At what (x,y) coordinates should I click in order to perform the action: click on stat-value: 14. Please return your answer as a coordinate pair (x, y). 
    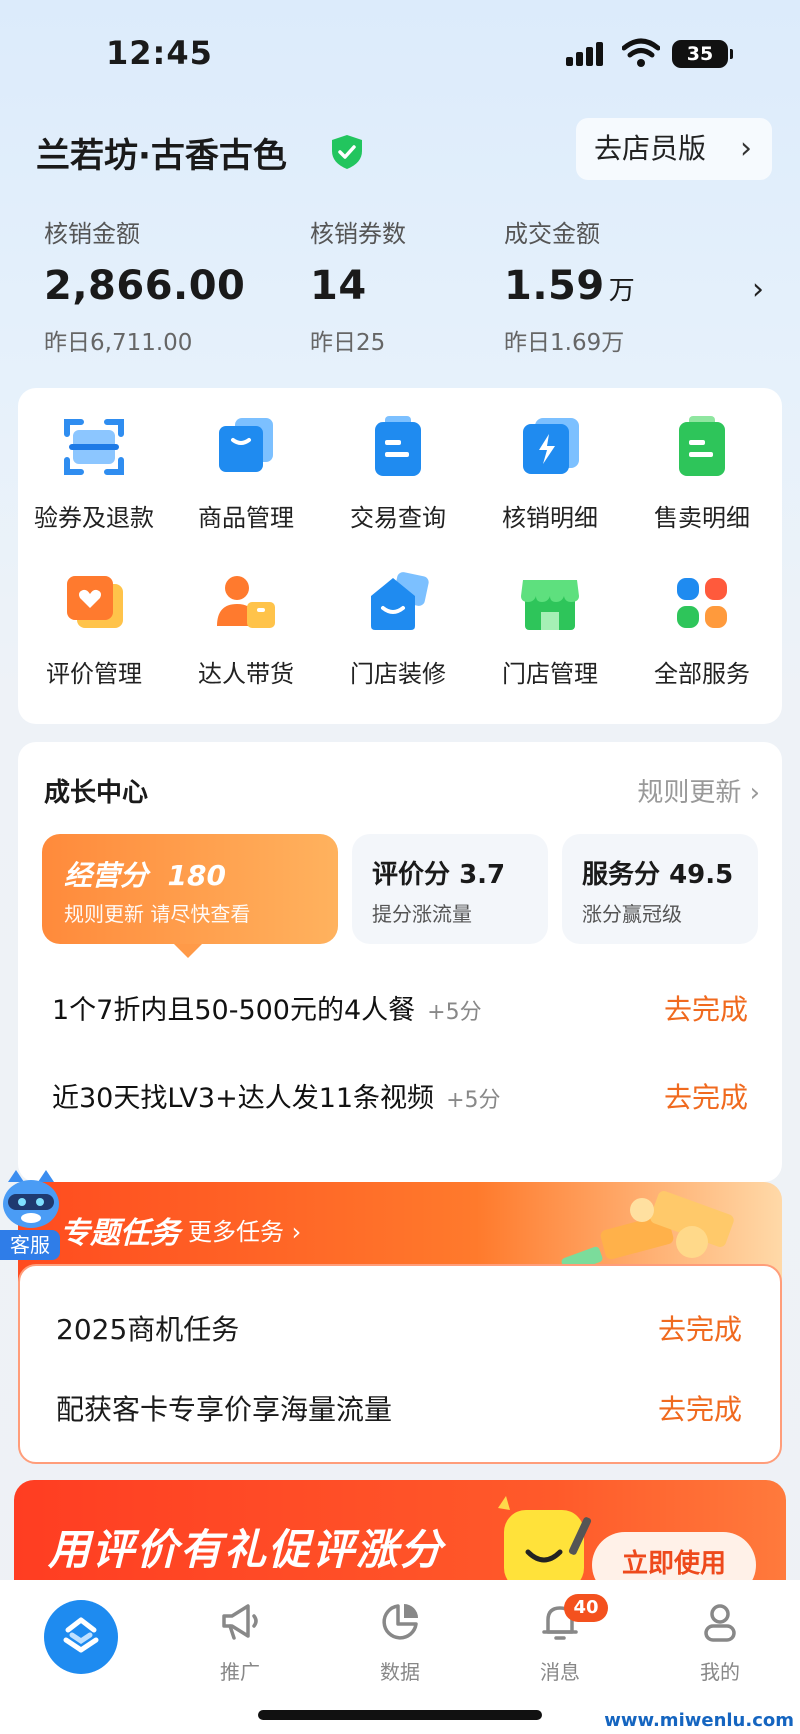
    Looking at the image, I should click on (338, 286).